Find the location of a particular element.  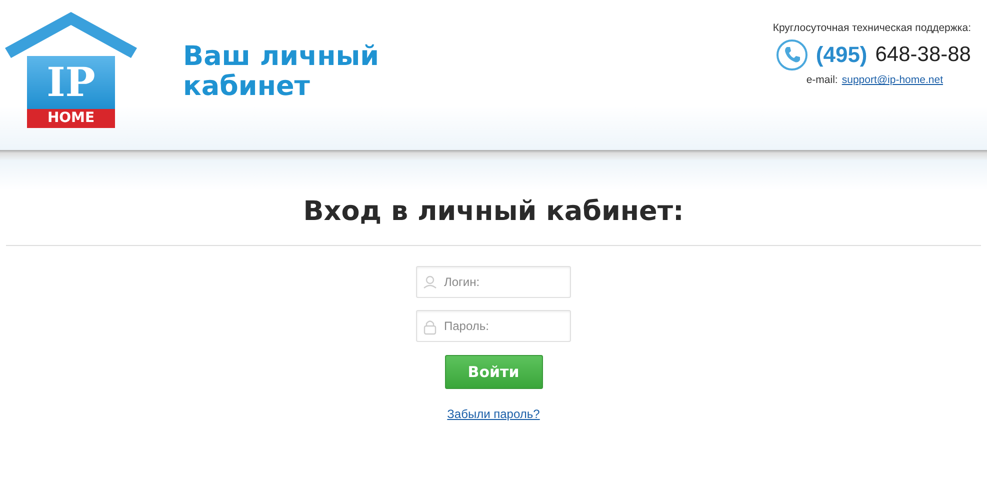

logo-mark: IP is located at coordinates (71, 82).